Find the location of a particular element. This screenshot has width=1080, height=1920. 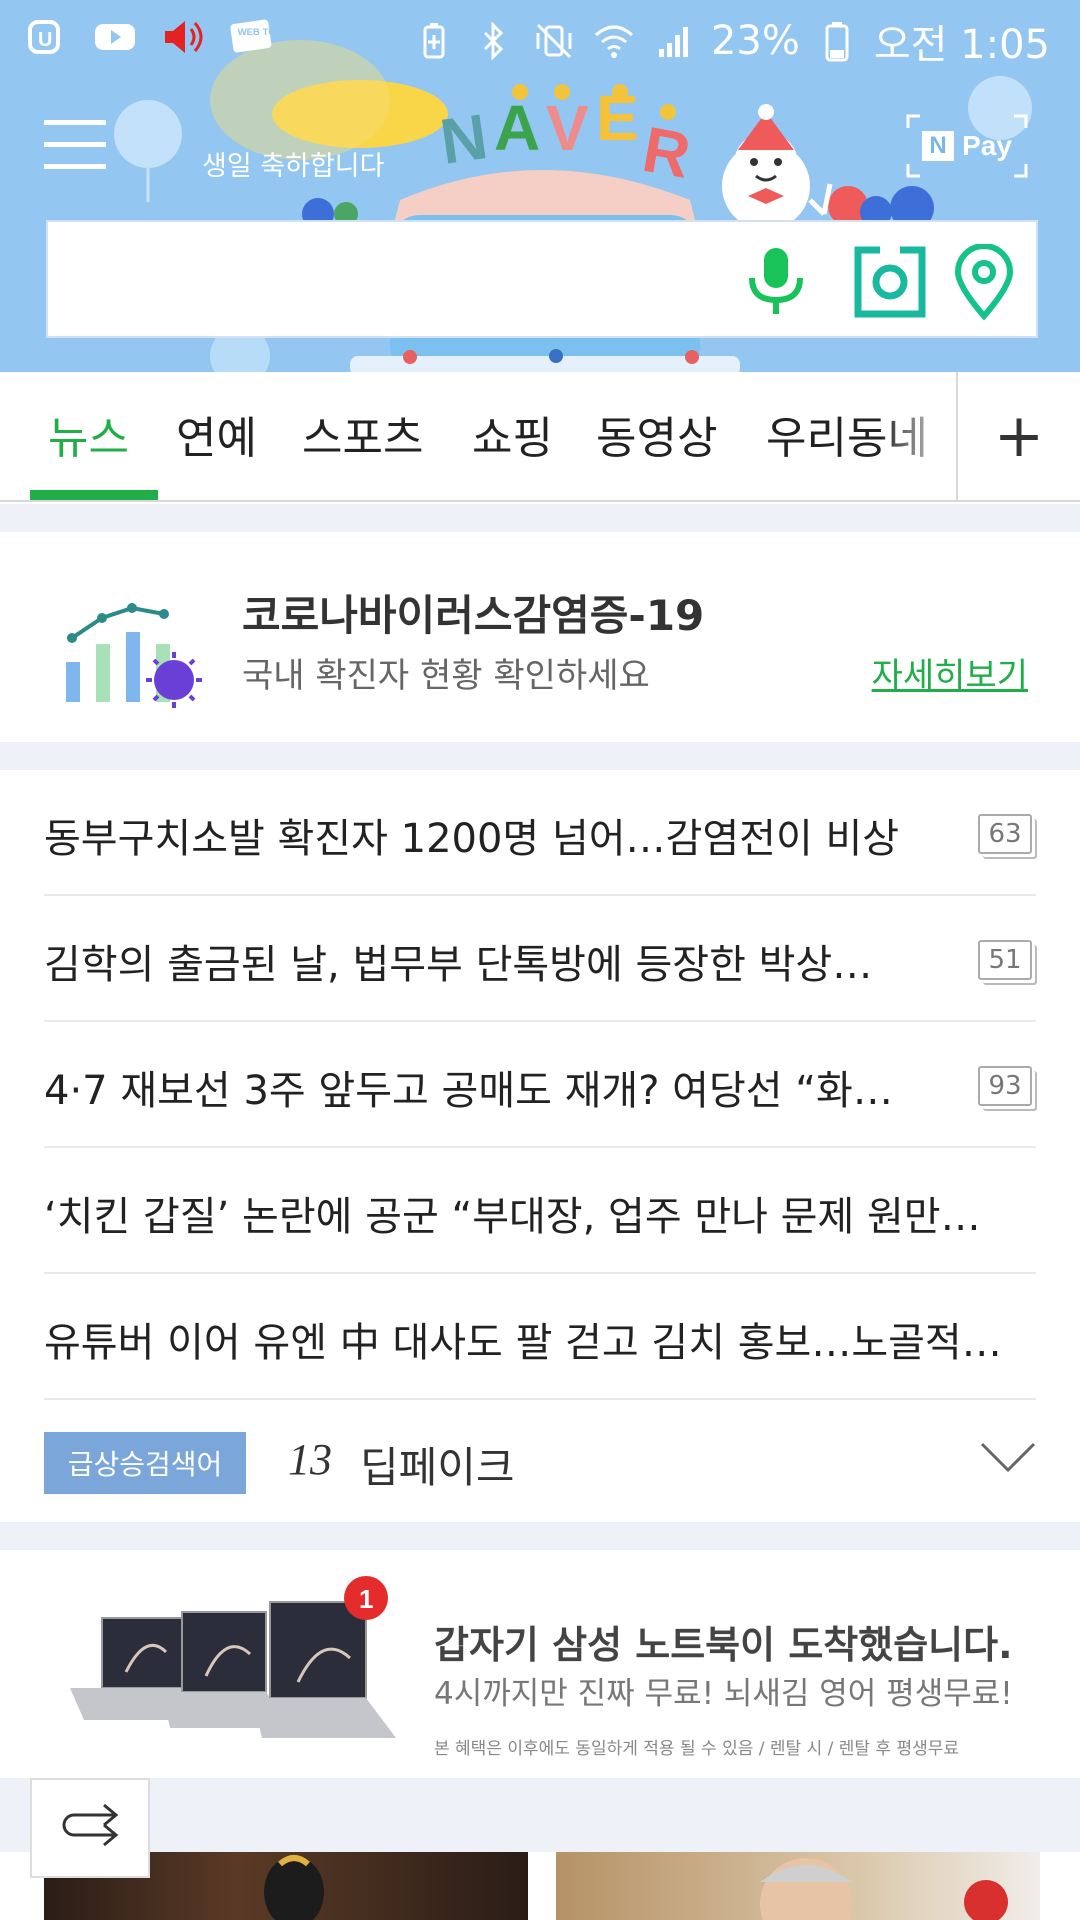

trending-keyword: 딥페이크 is located at coordinates (437, 1467).